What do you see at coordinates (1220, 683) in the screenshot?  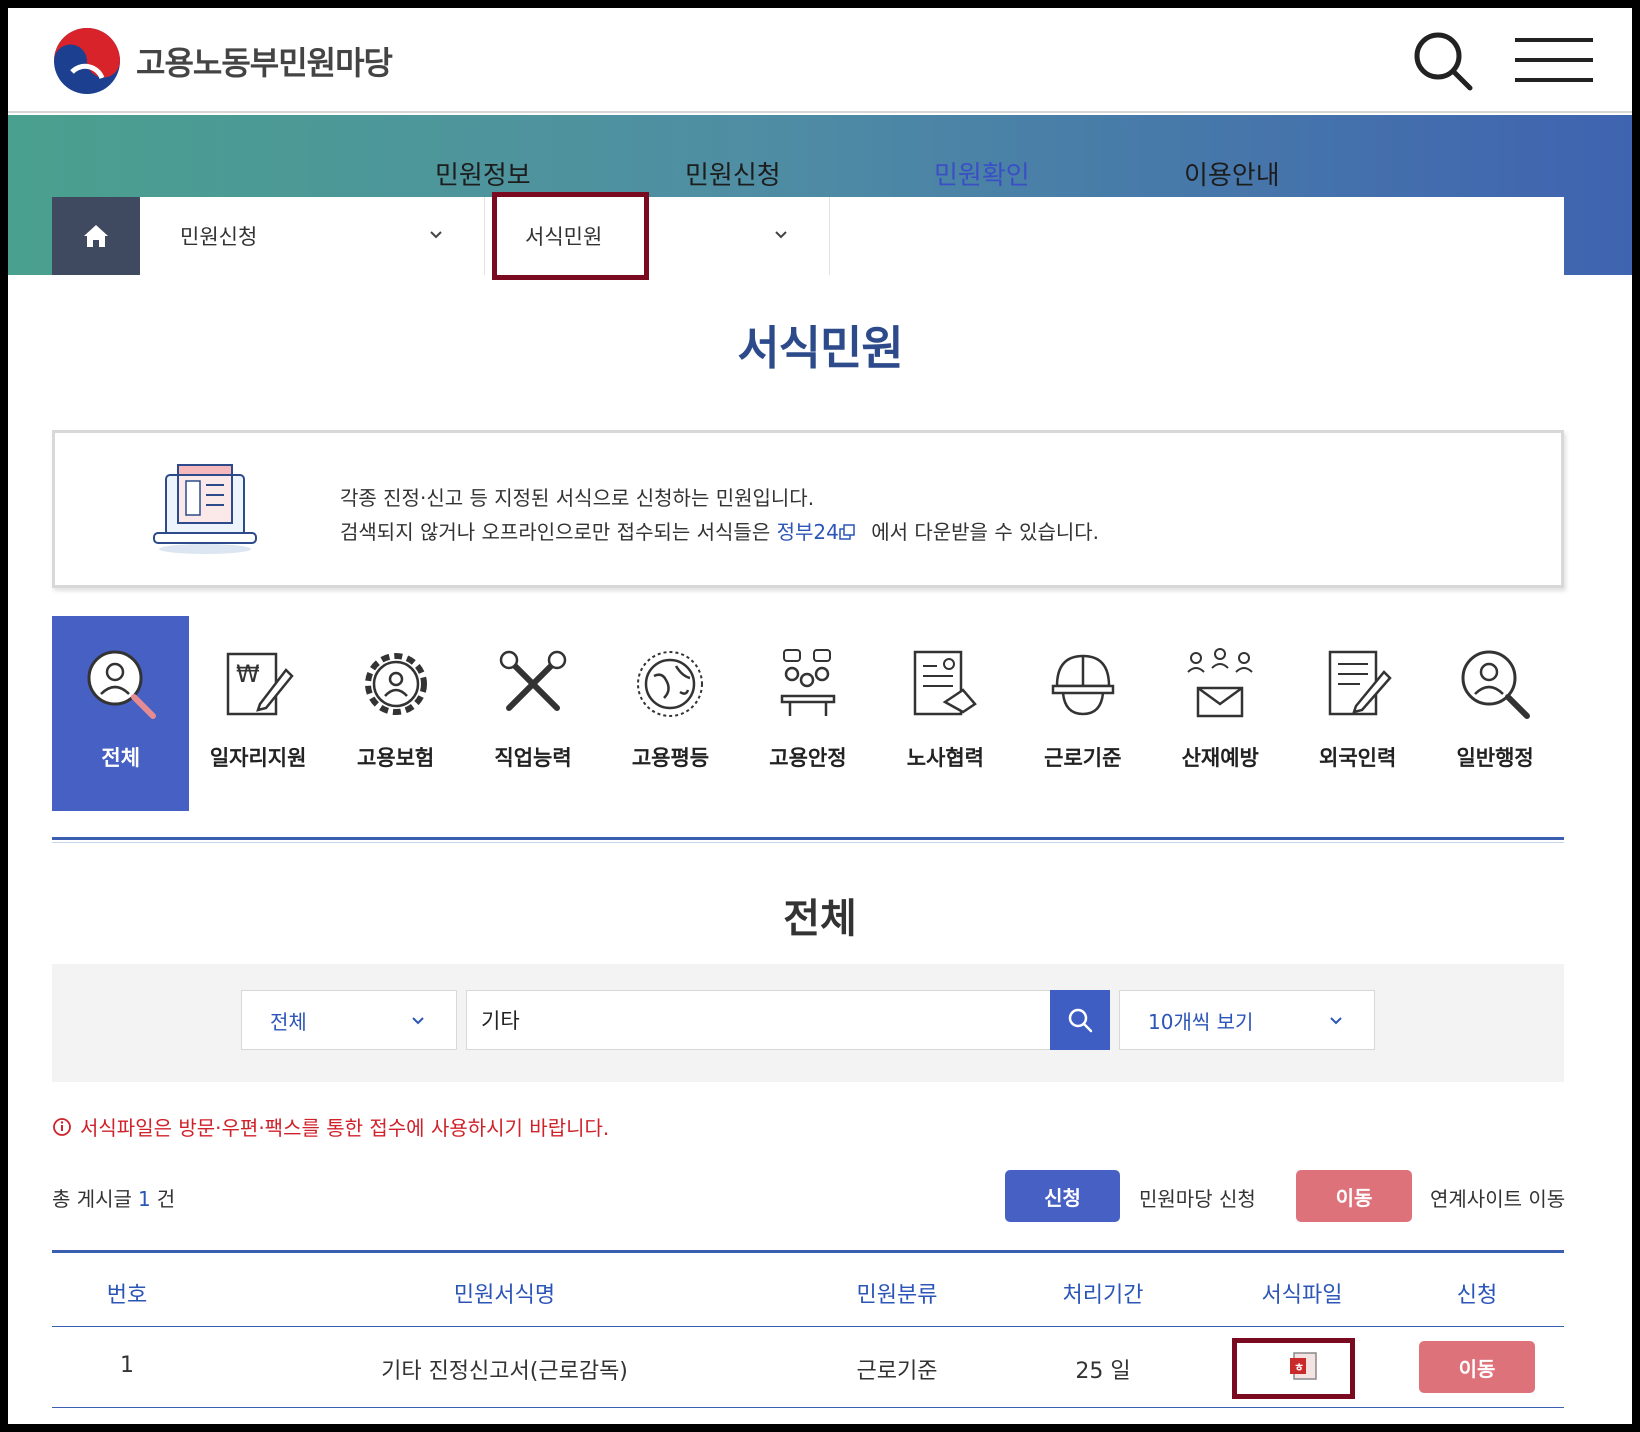 I see `people-mail-icon` at bounding box center [1220, 683].